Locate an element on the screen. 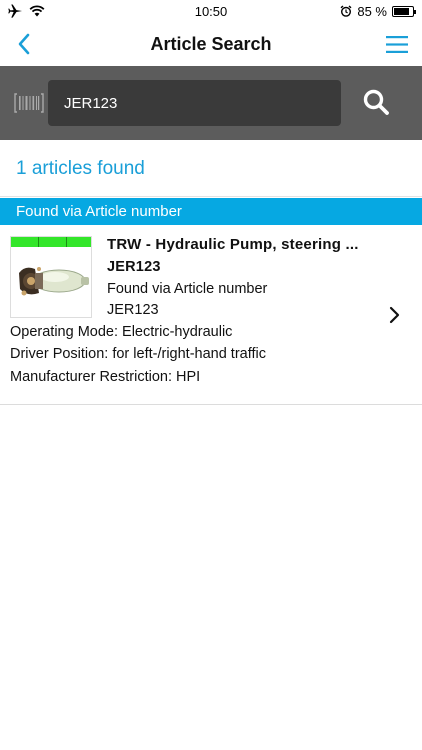 This screenshot has width=422, height=750. wifi-icon is located at coordinates (37, 11).